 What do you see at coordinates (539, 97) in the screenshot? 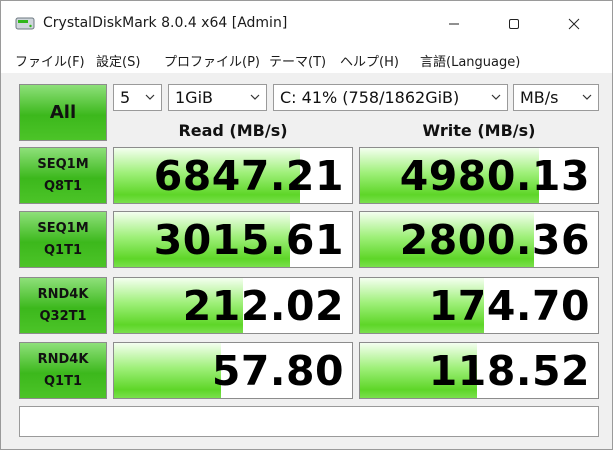
I see `unit-value: MB/s` at bounding box center [539, 97].